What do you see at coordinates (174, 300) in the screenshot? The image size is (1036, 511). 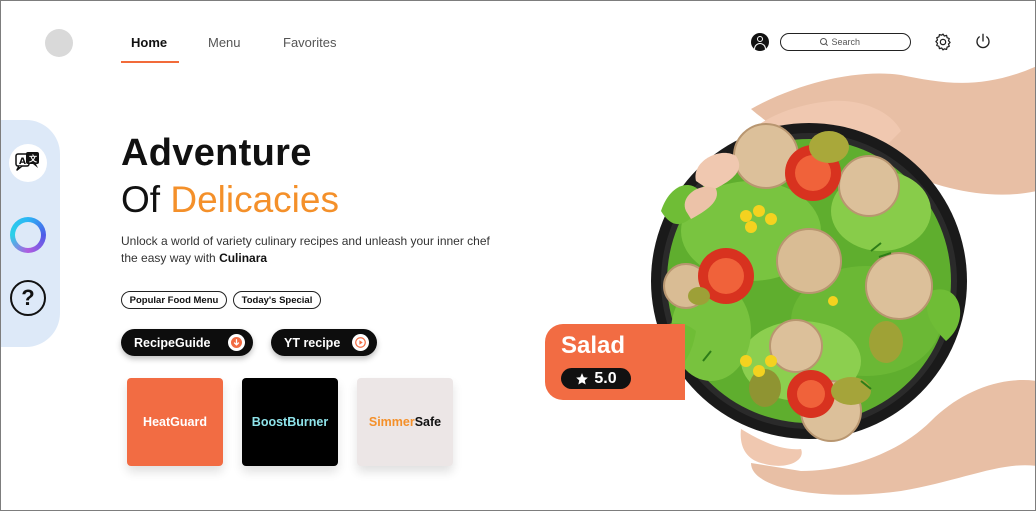 I see `chip-popular-food-menu: Popular Food Menu` at bounding box center [174, 300].